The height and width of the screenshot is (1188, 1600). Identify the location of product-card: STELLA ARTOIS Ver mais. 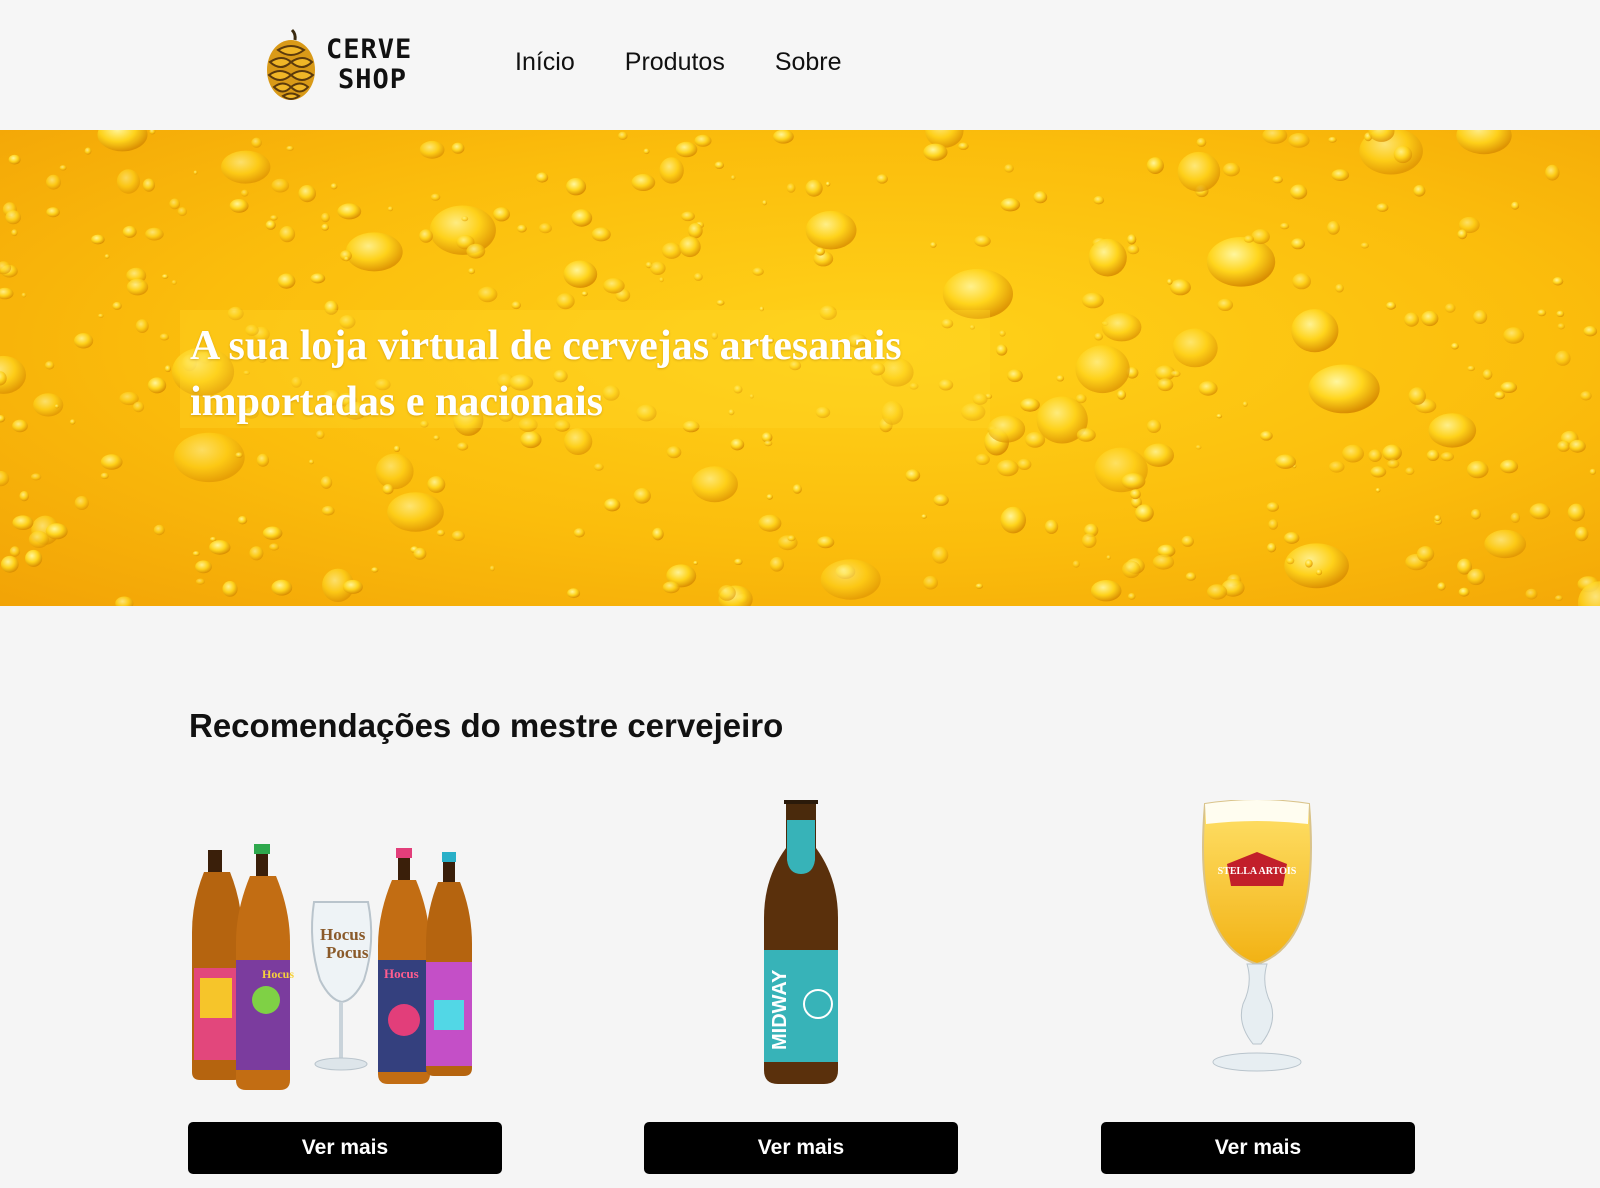
(1258, 988).